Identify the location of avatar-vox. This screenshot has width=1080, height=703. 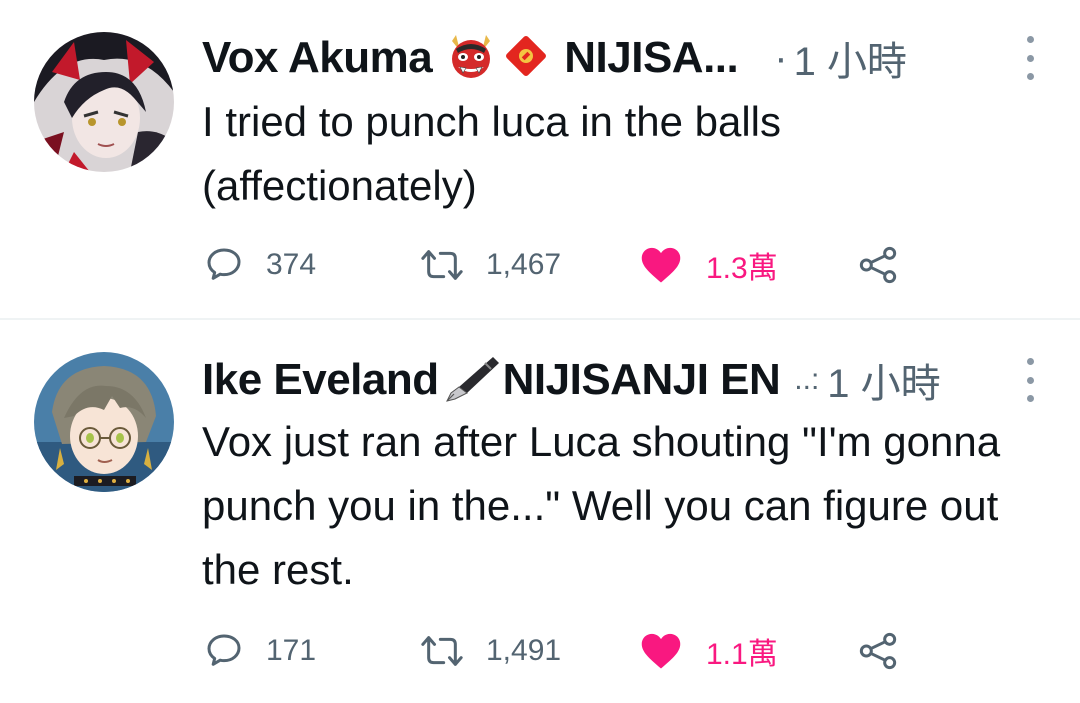
(104, 102).